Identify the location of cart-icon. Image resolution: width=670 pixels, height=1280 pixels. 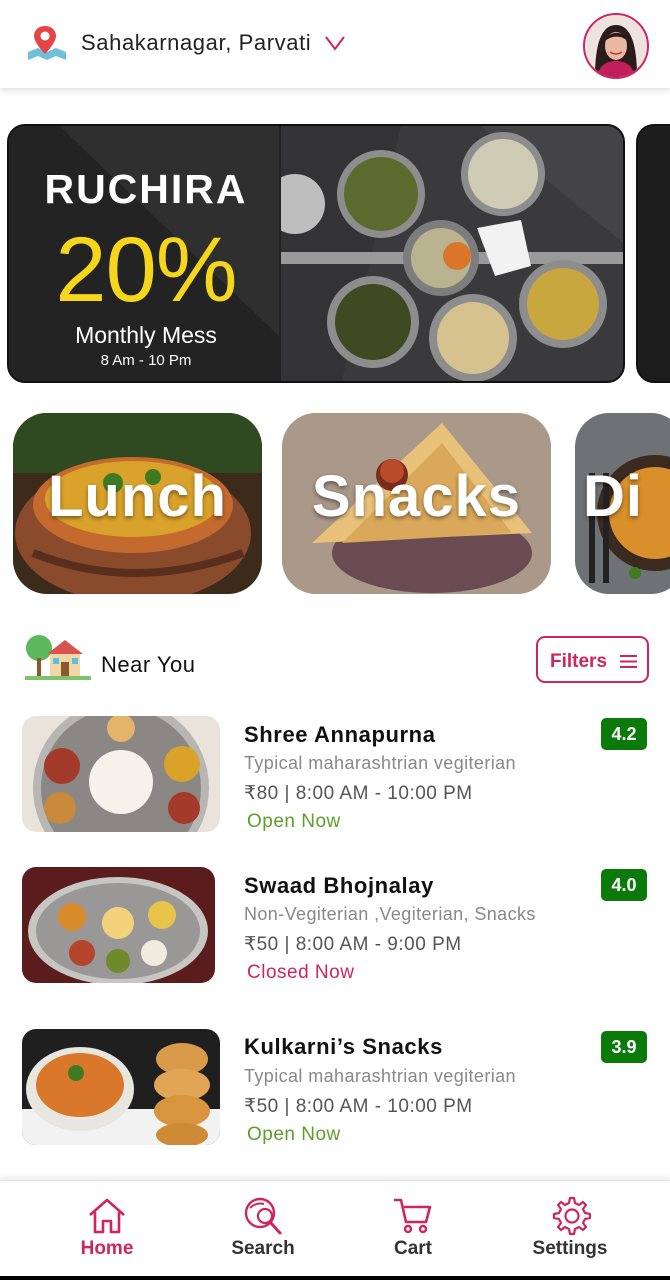
(413, 1216).